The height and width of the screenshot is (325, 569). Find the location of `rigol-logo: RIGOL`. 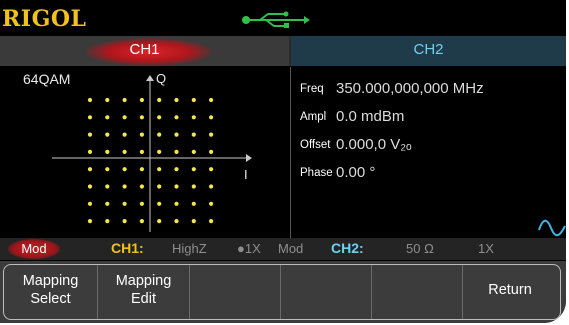

rigol-logo: RIGOL is located at coordinates (44, 19).